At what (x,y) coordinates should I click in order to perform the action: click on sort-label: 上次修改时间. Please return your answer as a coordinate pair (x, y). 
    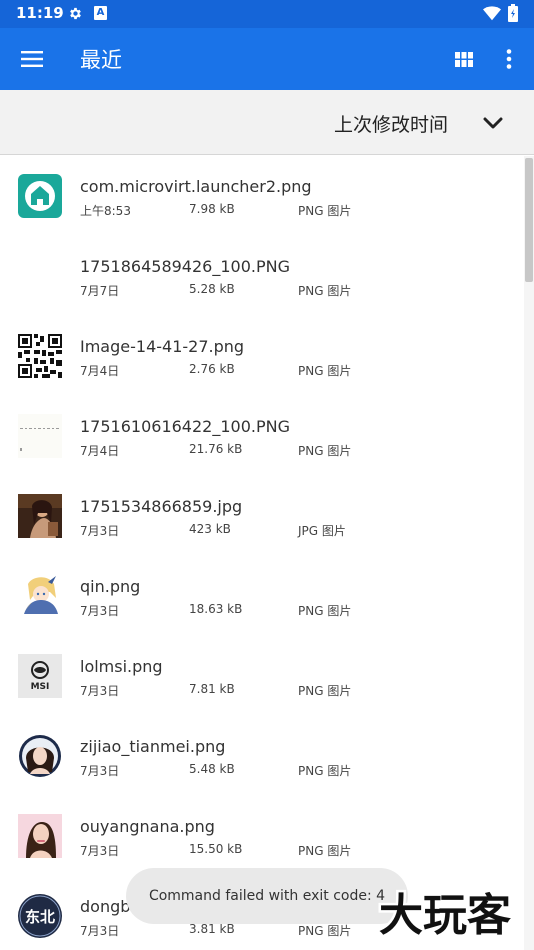
    Looking at the image, I should click on (391, 123).